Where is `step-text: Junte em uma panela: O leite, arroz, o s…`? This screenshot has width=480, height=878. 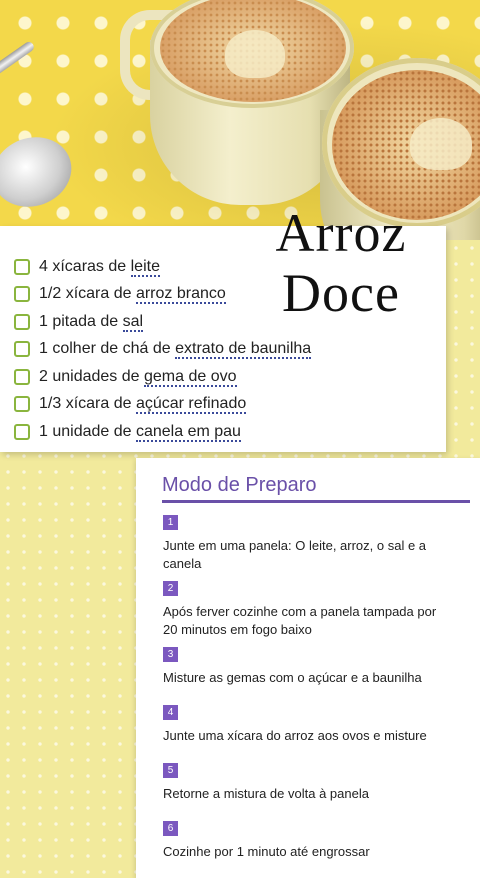 step-text: Junte em uma panela: O leite, arroz, o s… is located at coordinates (295, 554).